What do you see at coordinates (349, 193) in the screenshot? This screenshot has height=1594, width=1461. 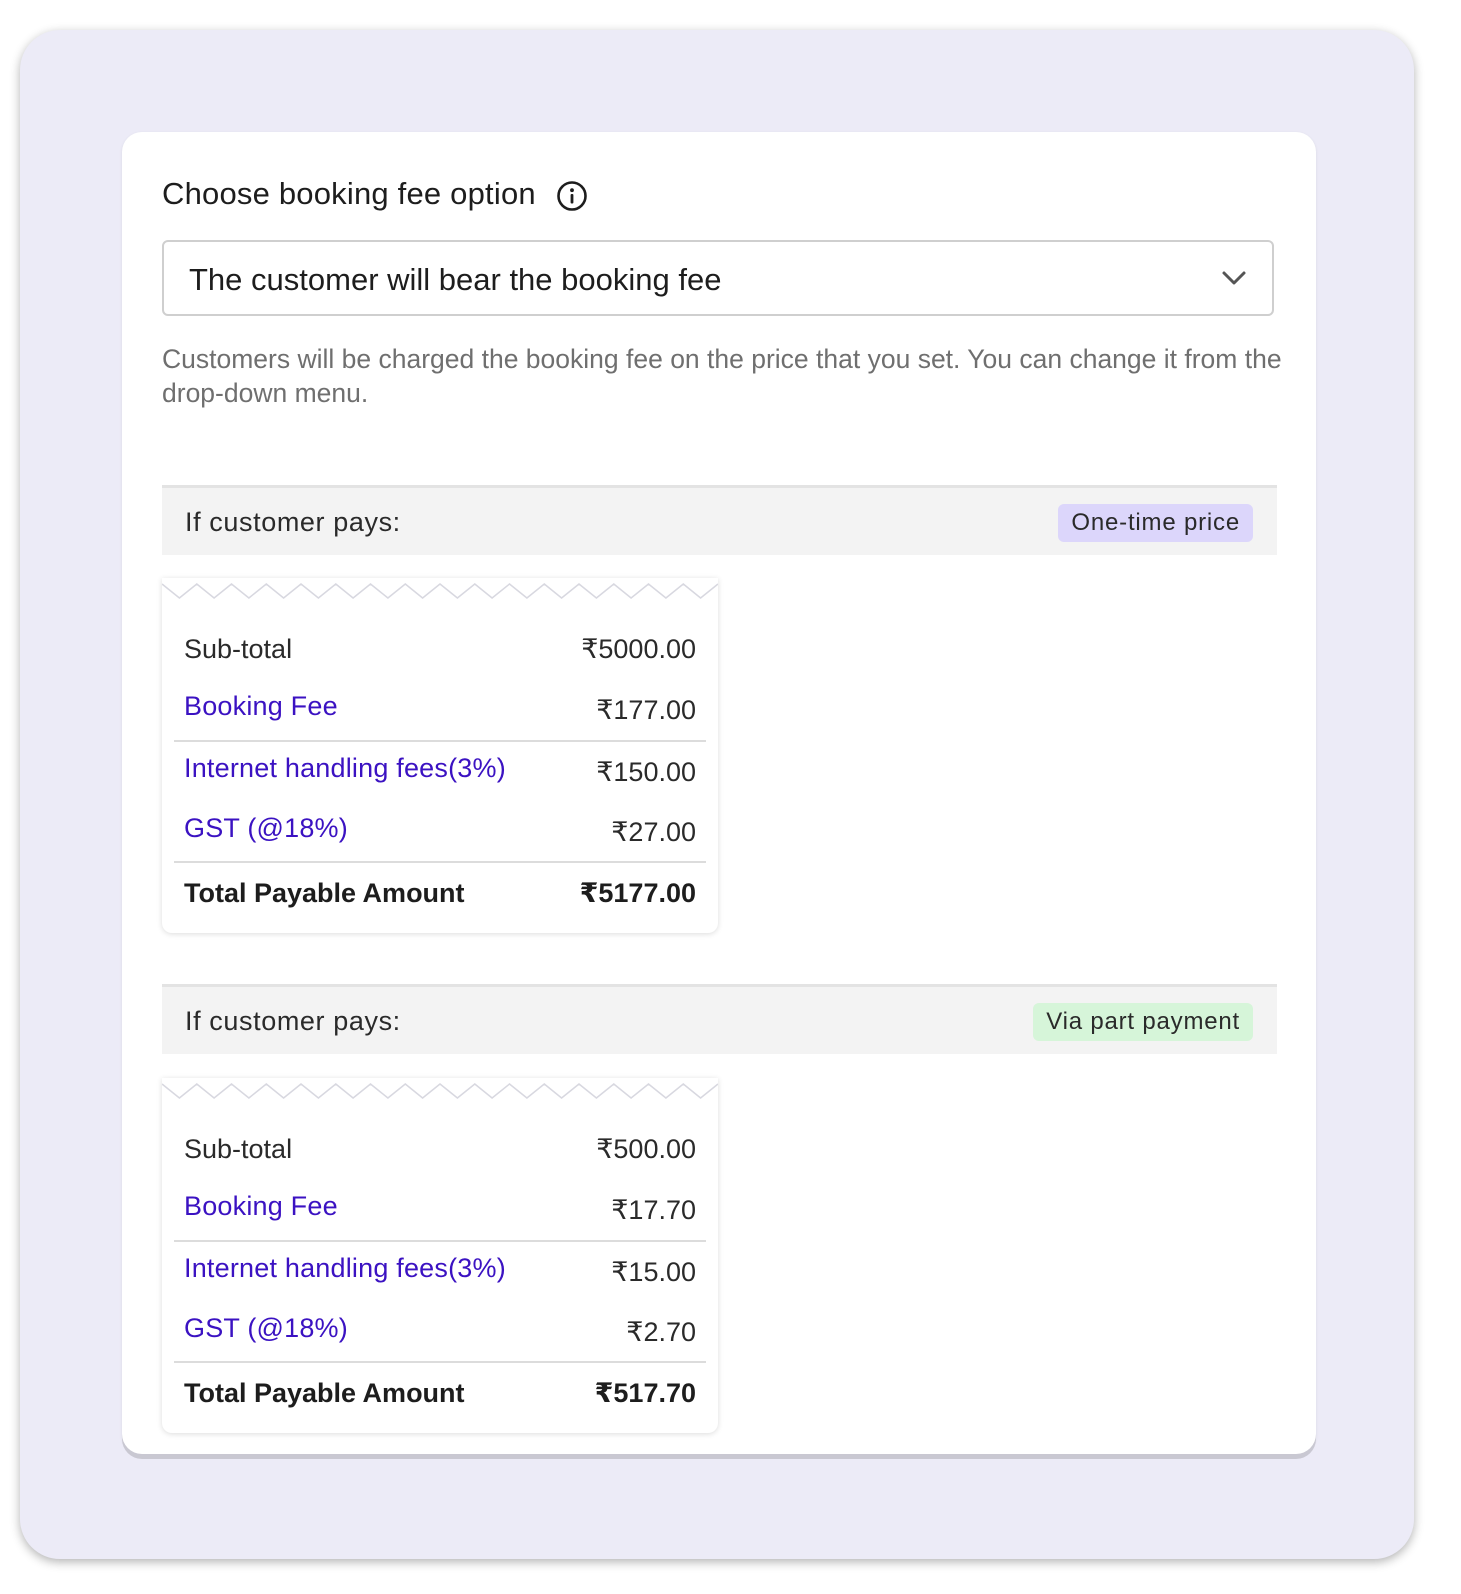 I see `booking-fee-label: Choose booking fee option` at bounding box center [349, 193].